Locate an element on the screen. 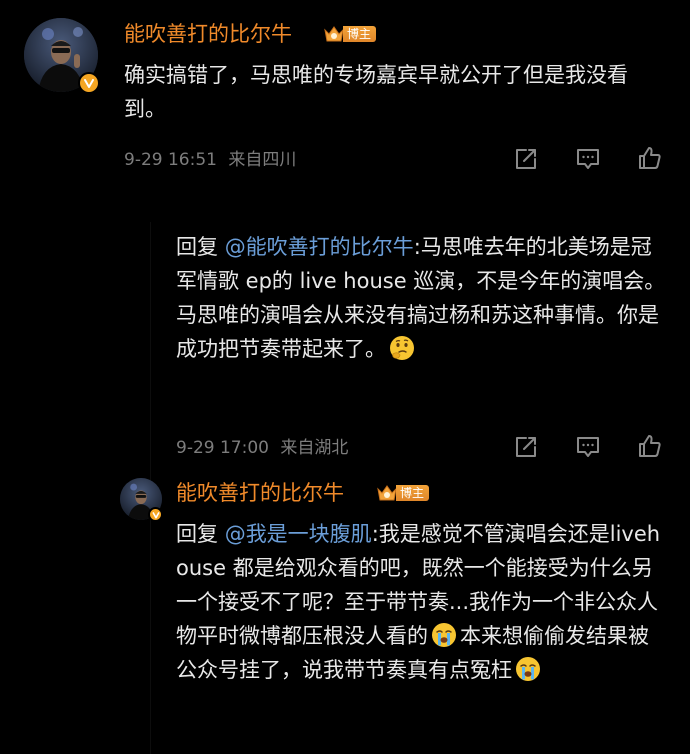  reply-time: 9-29 17:00 is located at coordinates (222, 448).